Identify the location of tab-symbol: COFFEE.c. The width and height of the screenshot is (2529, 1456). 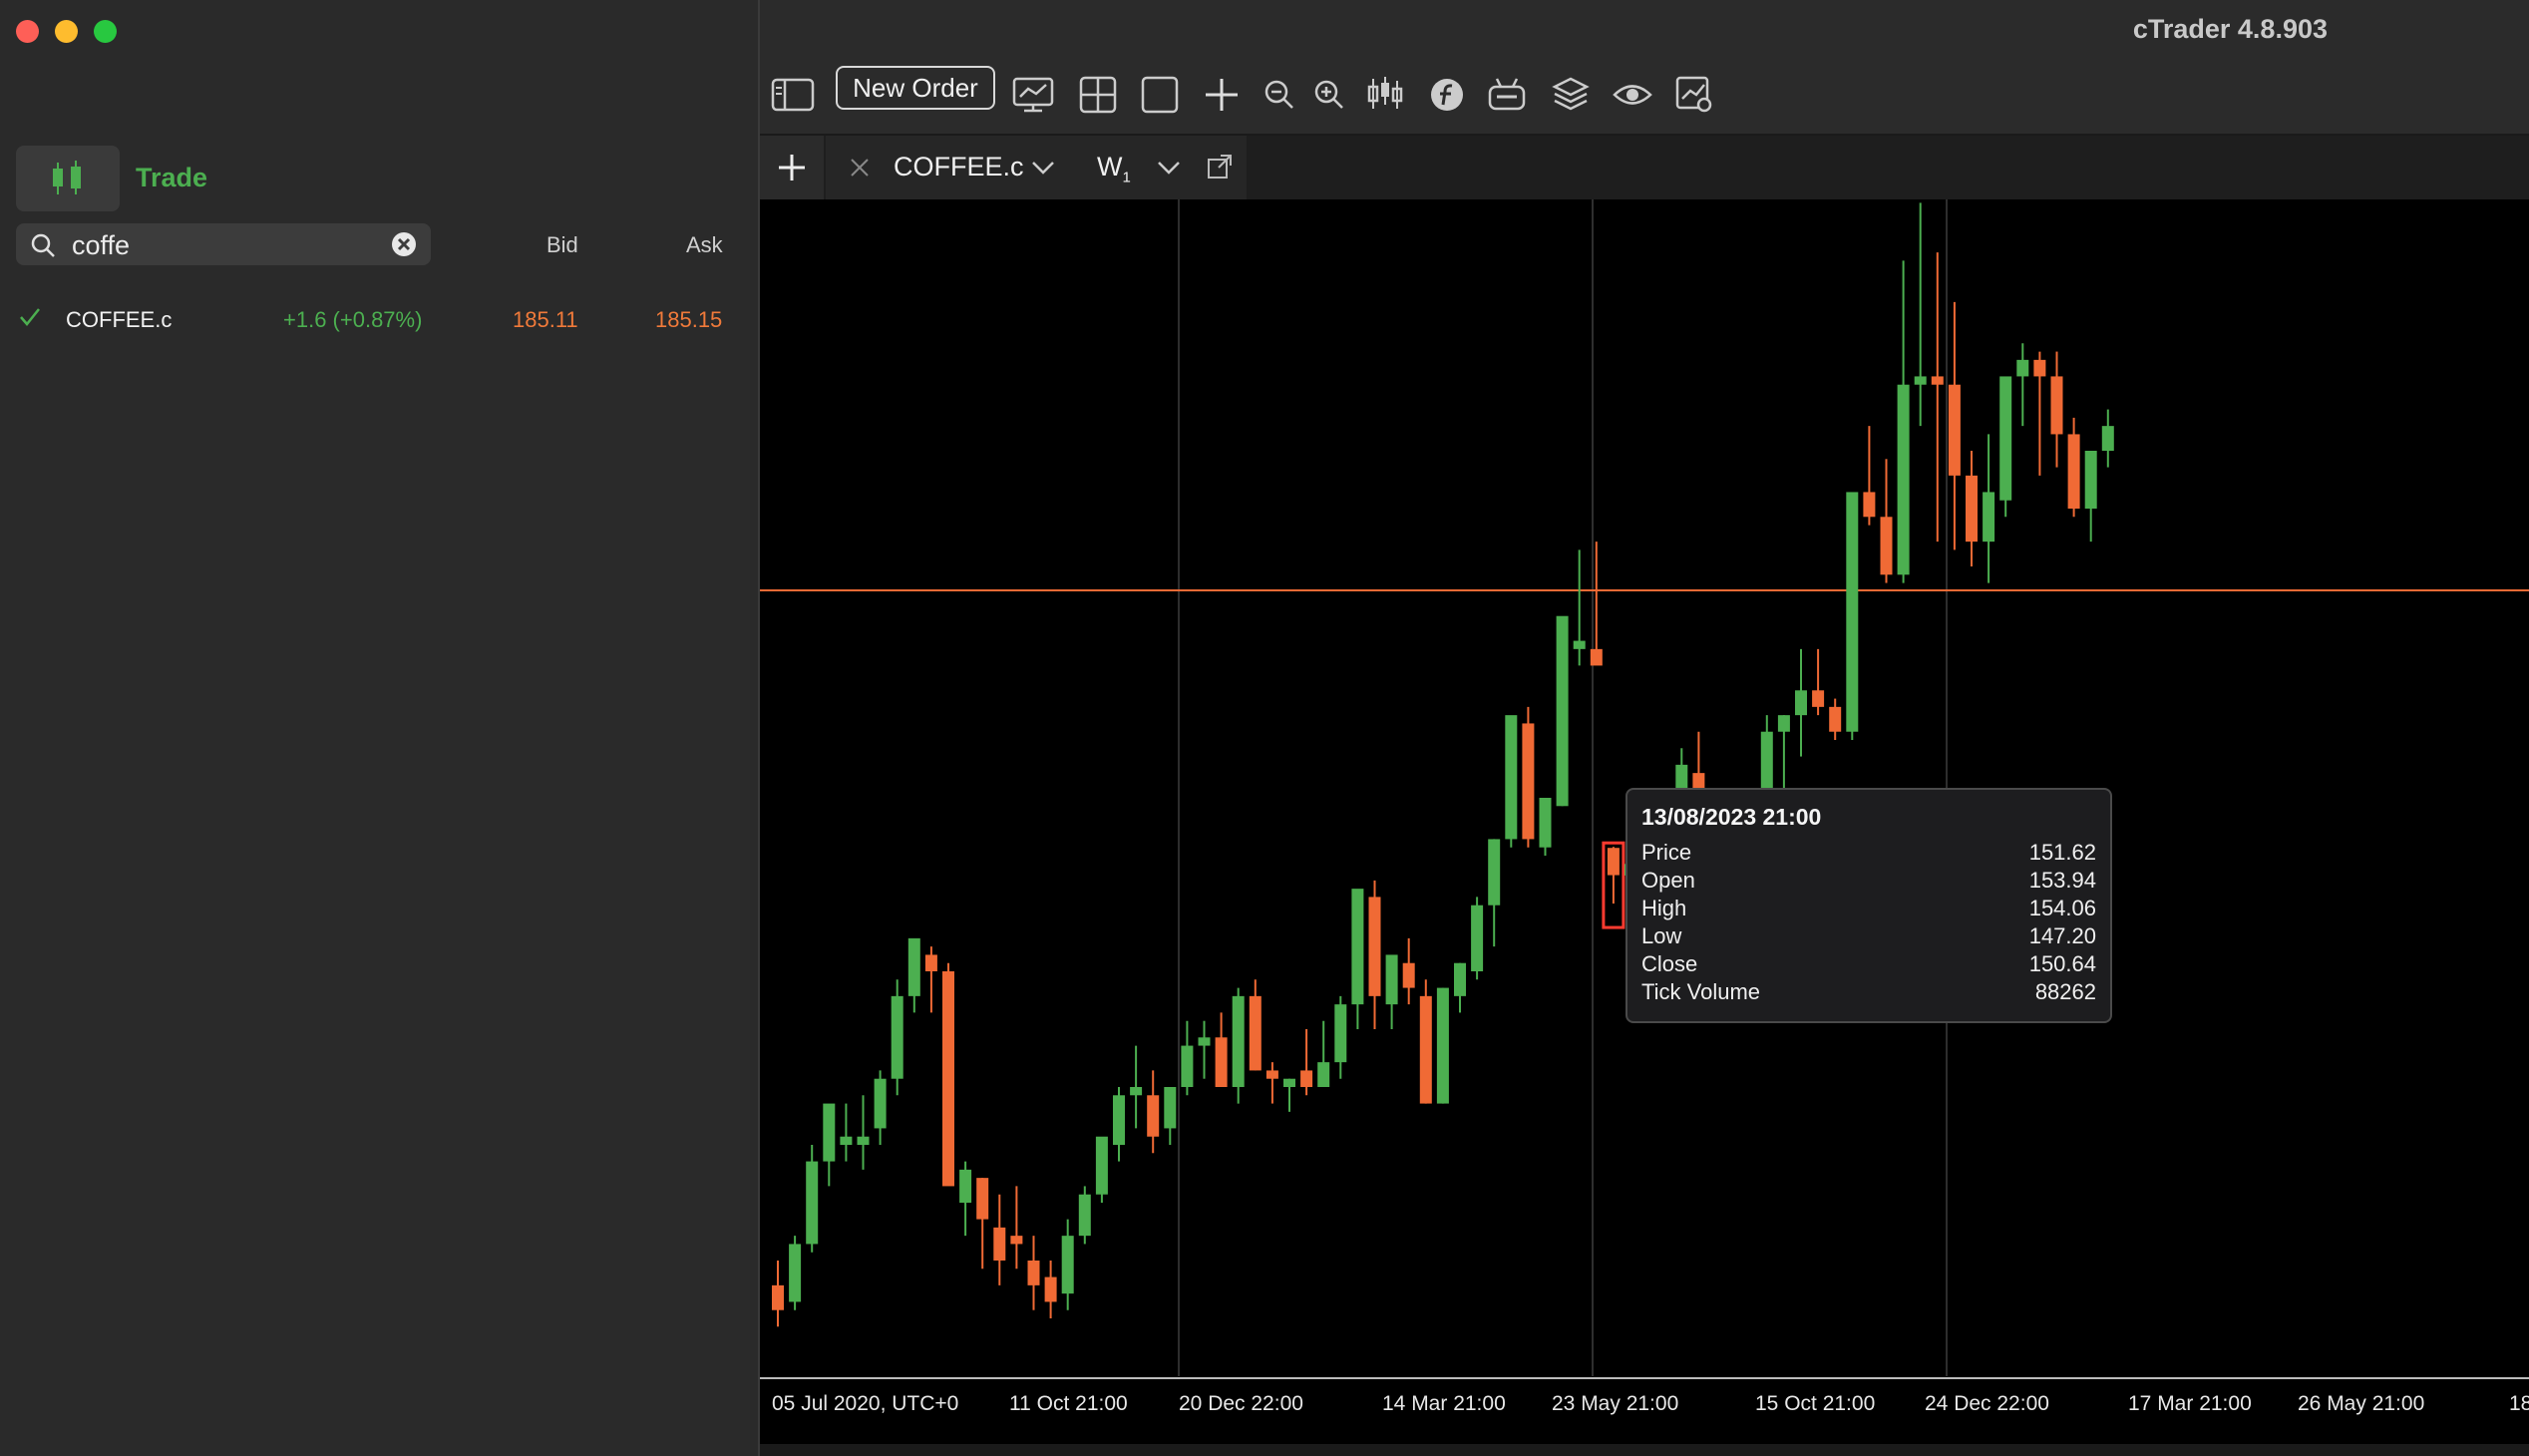
(959, 167).